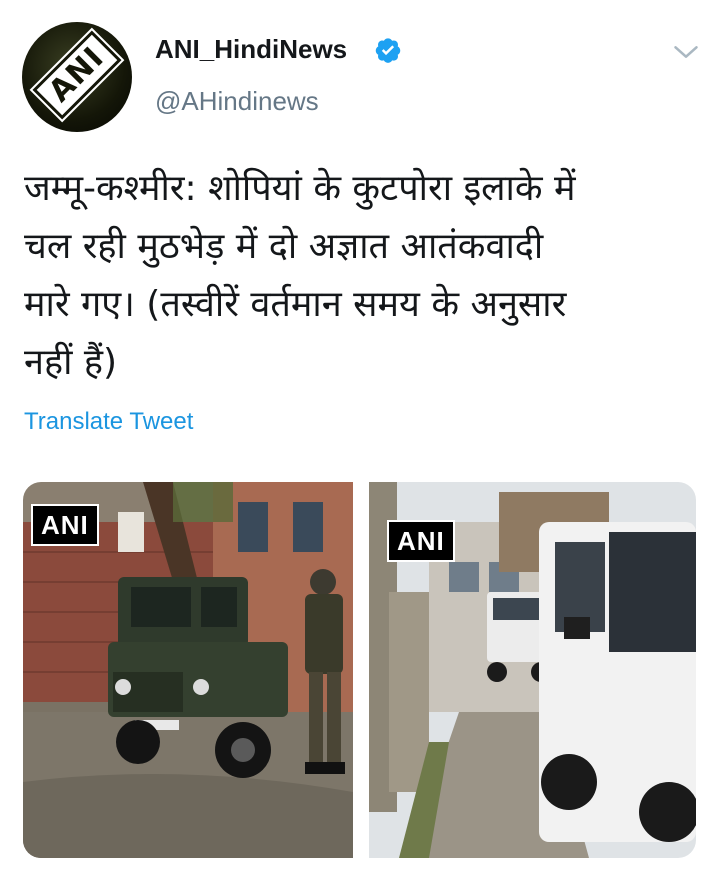 Image resolution: width=720 pixels, height=882 pixels. Describe the element at coordinates (251, 49) in the screenshot. I see `author-name: ANI_HindiNews` at that location.